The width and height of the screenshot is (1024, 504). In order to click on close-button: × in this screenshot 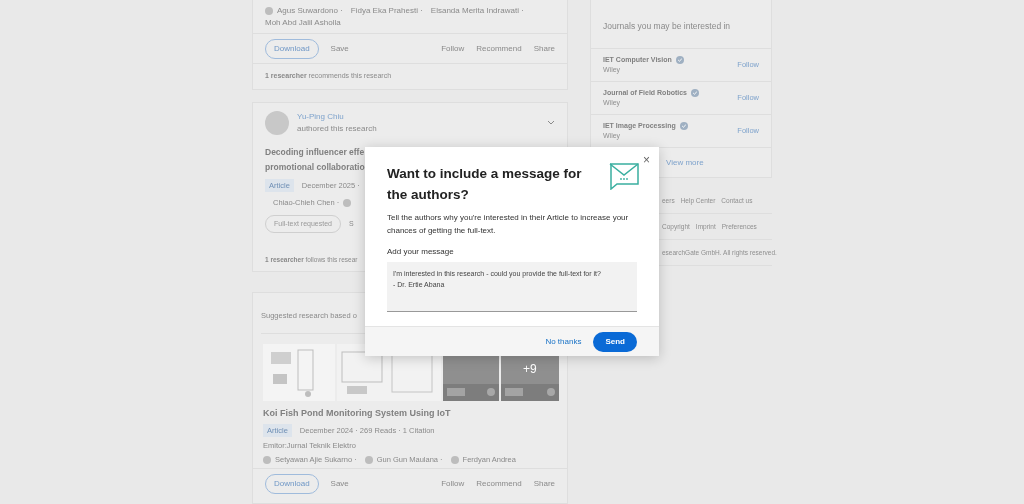, I will do `click(646, 160)`.